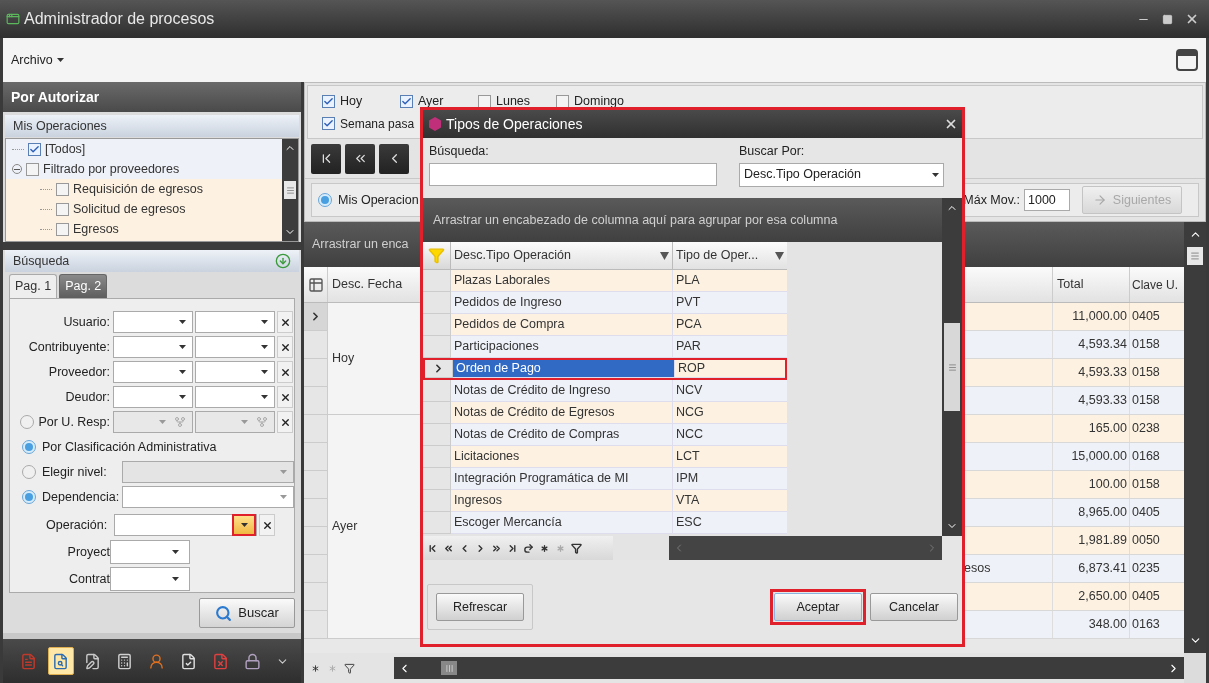  I want to click on previous-button, so click(394, 158).